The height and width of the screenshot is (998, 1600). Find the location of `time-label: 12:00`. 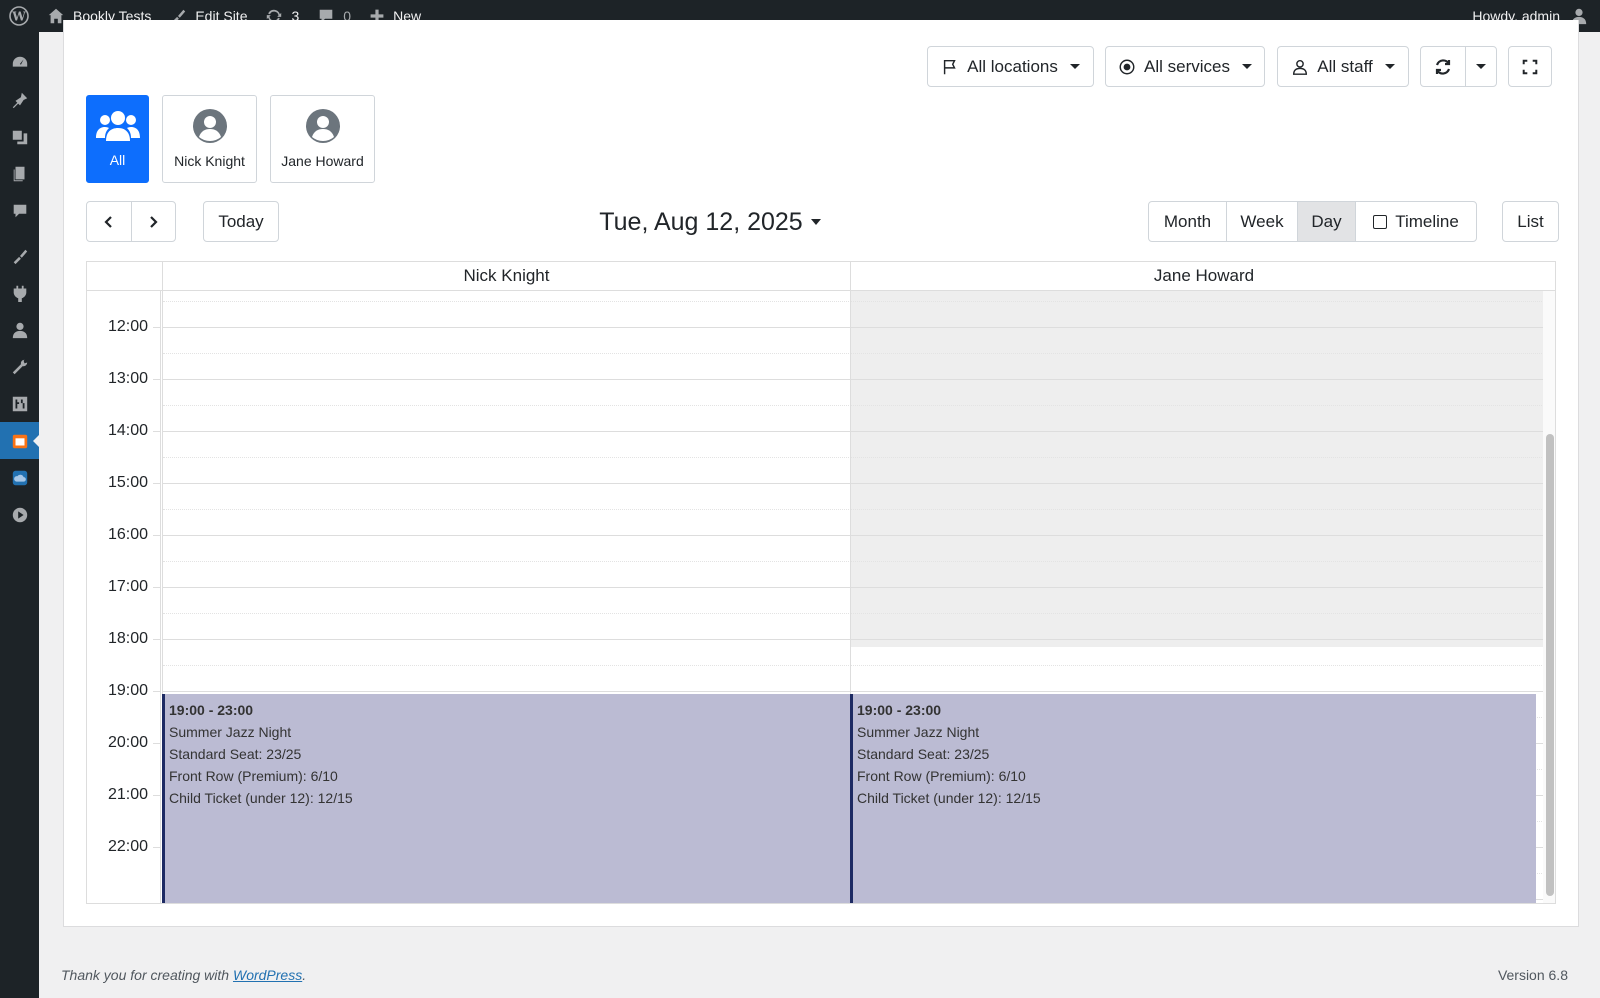

time-label: 12:00 is located at coordinates (127, 326).